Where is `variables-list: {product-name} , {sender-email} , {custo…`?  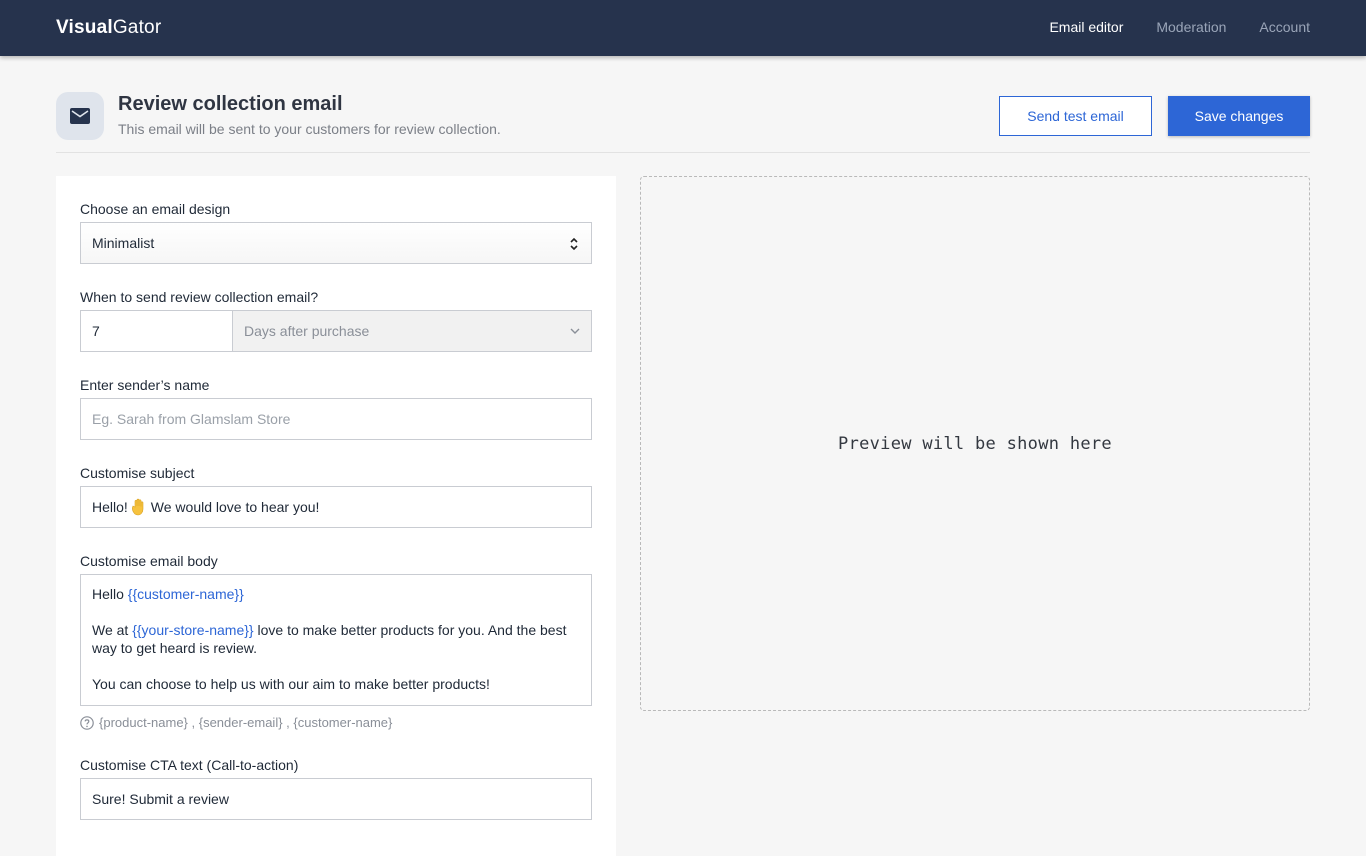 variables-list: {product-name} , {sender-email} , {custo… is located at coordinates (246, 722).